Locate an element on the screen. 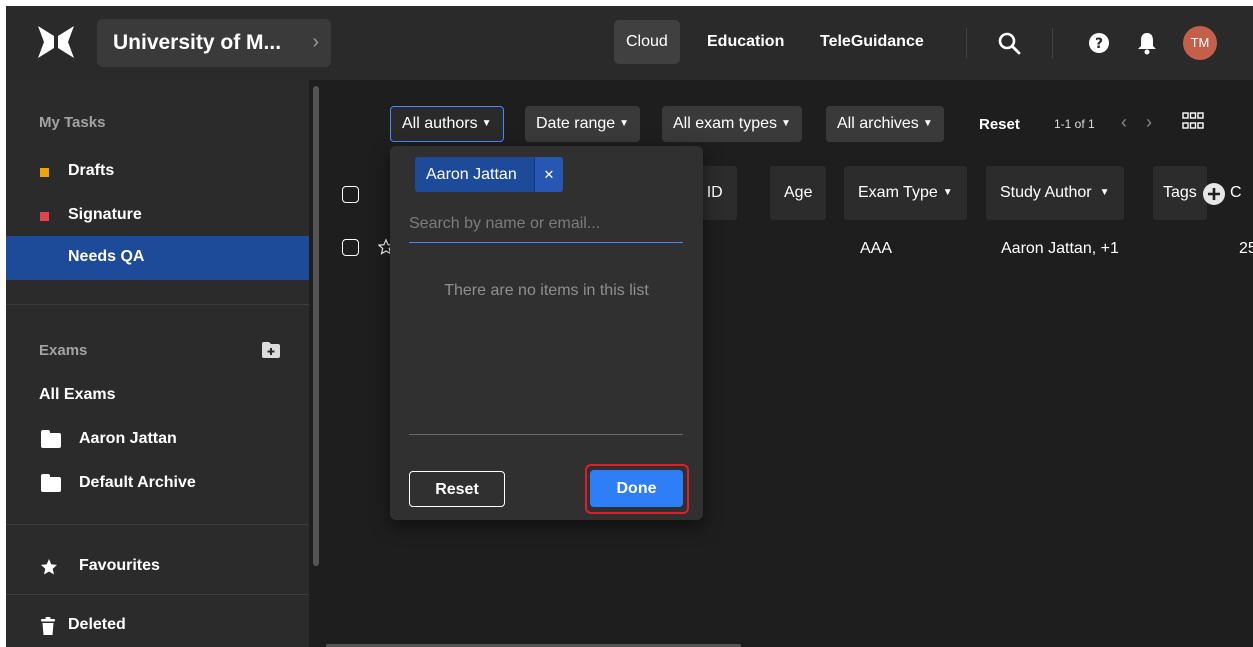 This screenshot has height=647, width=1253. popover-done-button: Done is located at coordinates (636, 488).